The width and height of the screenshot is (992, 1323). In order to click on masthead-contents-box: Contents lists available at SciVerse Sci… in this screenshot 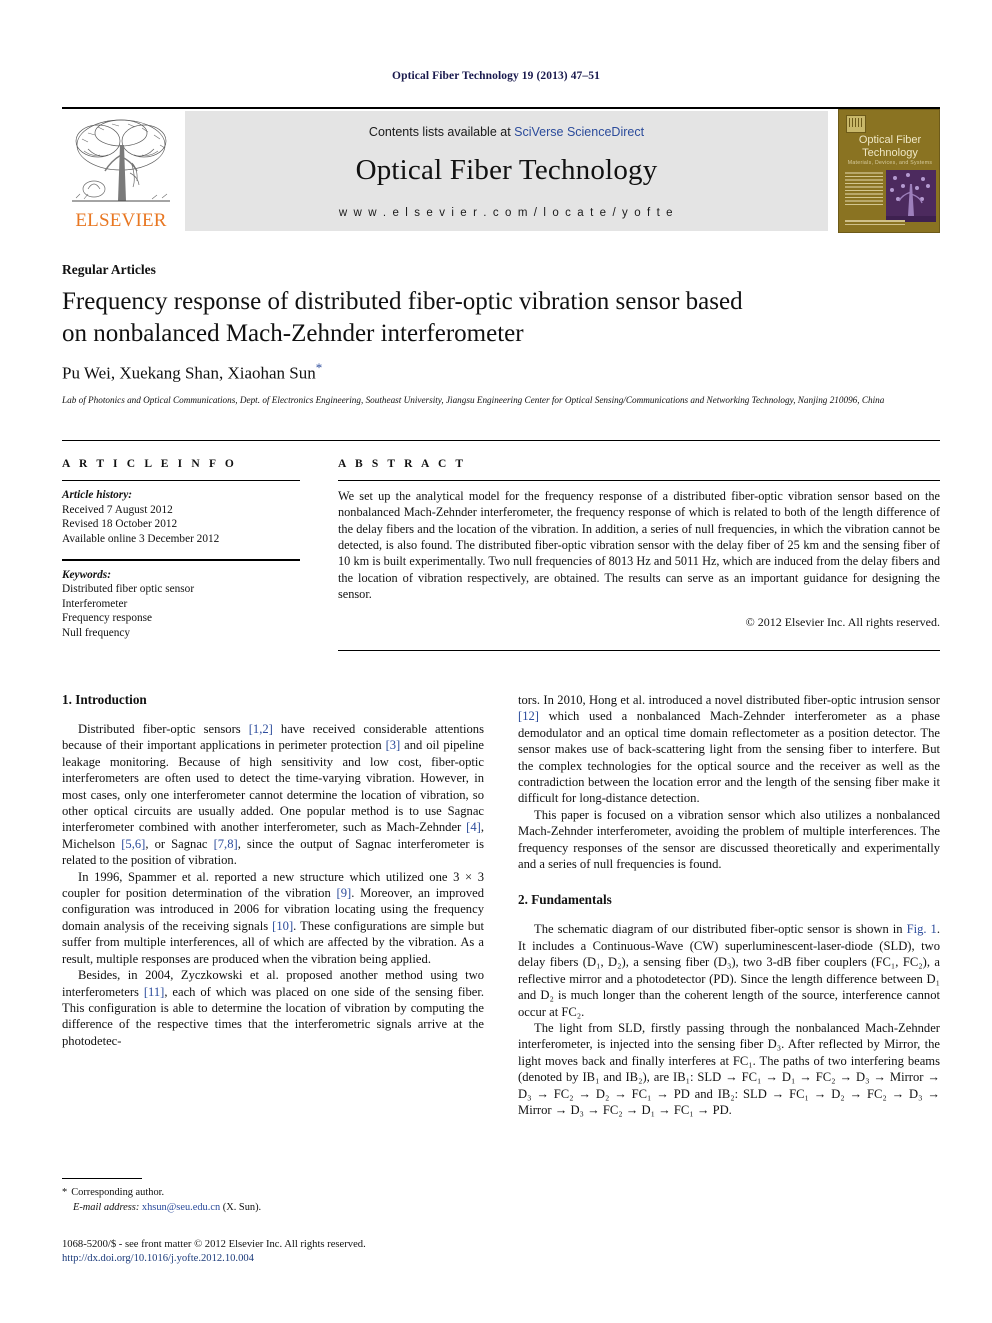, I will do `click(506, 171)`.